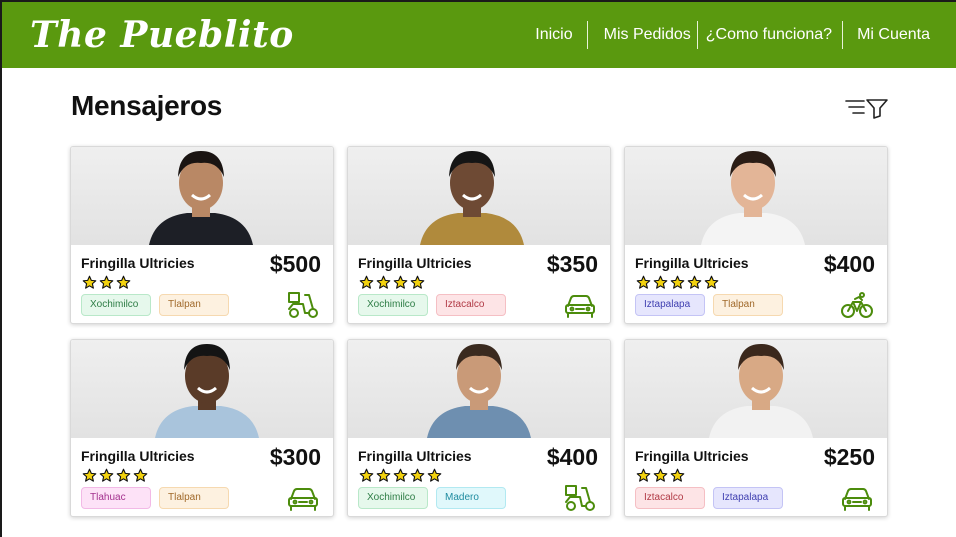 The height and width of the screenshot is (537, 956). What do you see at coordinates (481, 110) in the screenshot?
I see `title-row: Mensajeros` at bounding box center [481, 110].